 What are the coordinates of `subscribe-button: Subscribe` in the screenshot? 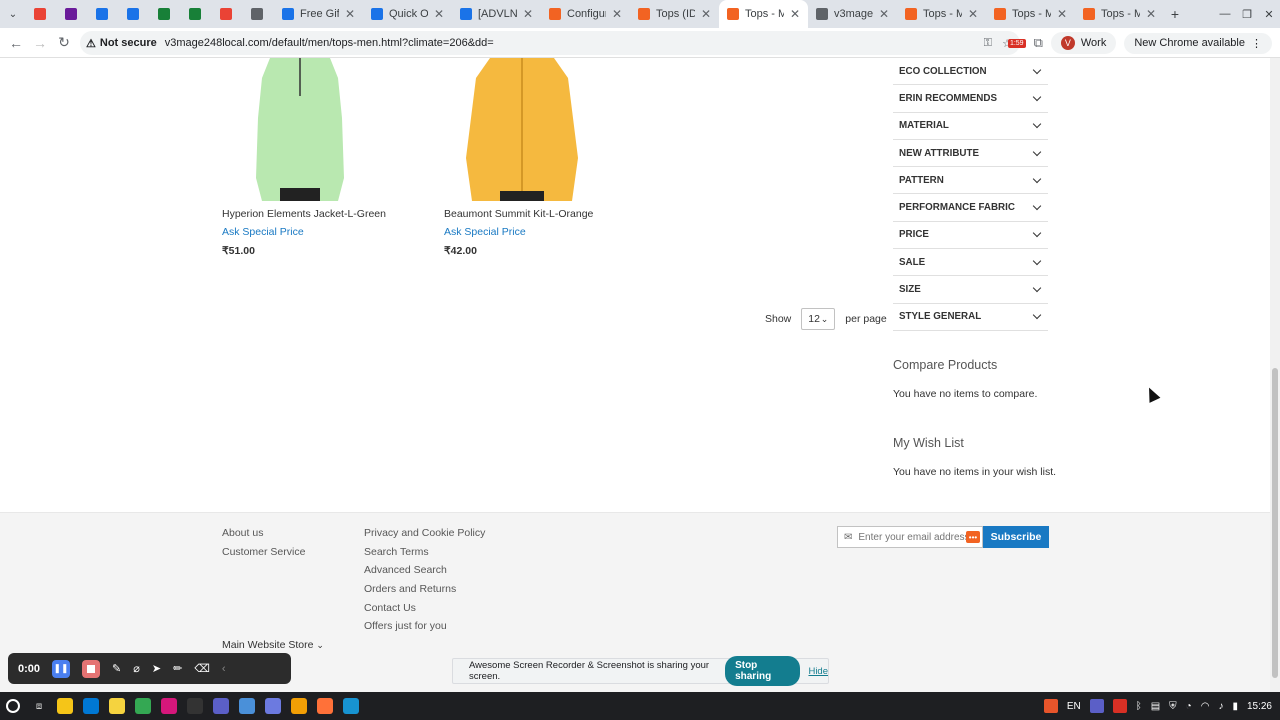 It's located at (1016, 537).